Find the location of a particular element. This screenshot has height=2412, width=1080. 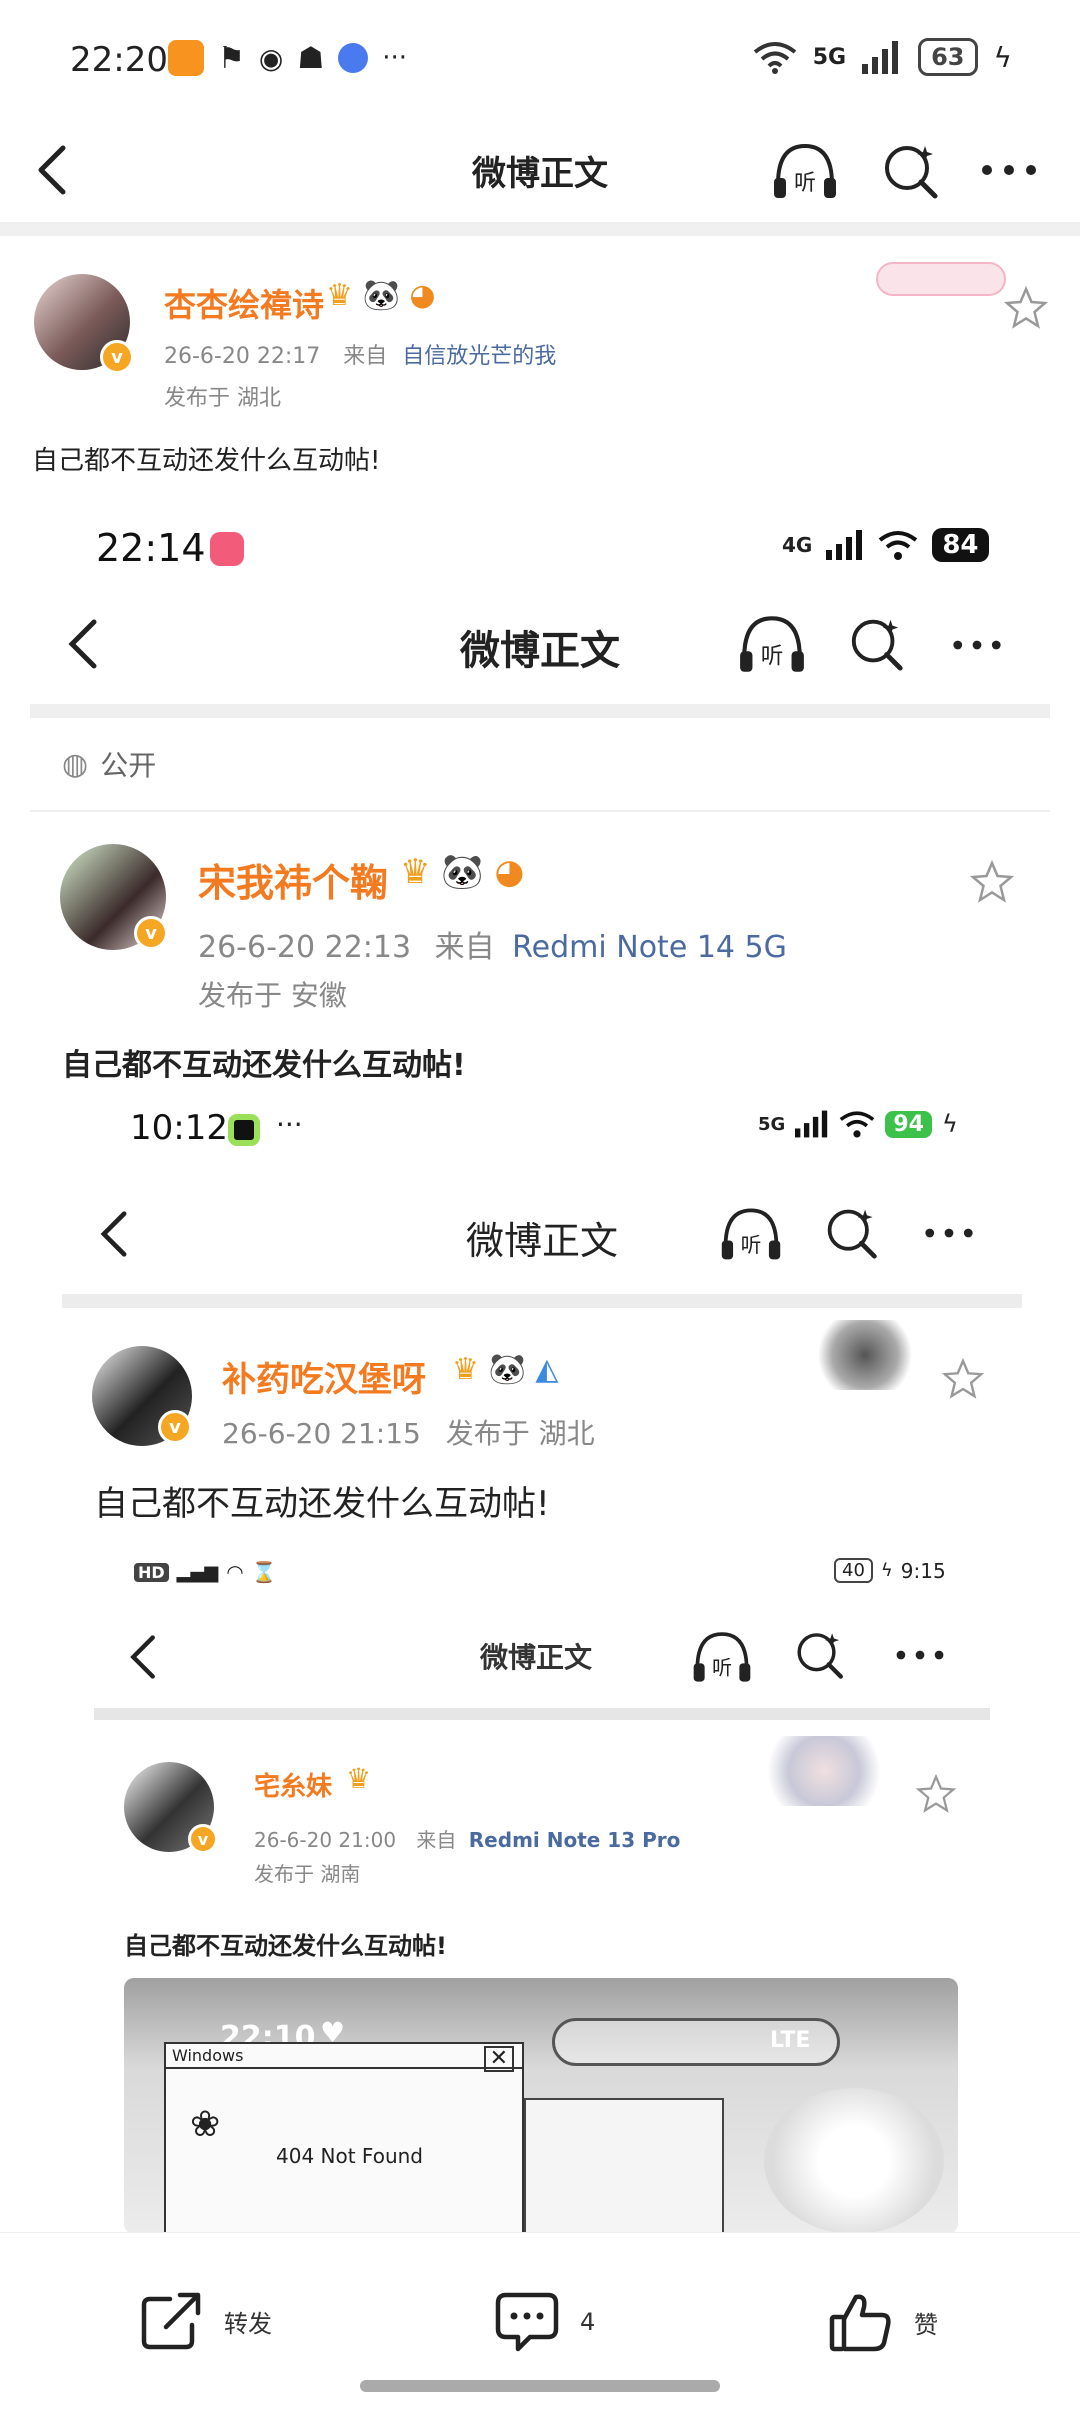

nested1-badges: ♛ 🐼 ◕ is located at coordinates (462, 872).